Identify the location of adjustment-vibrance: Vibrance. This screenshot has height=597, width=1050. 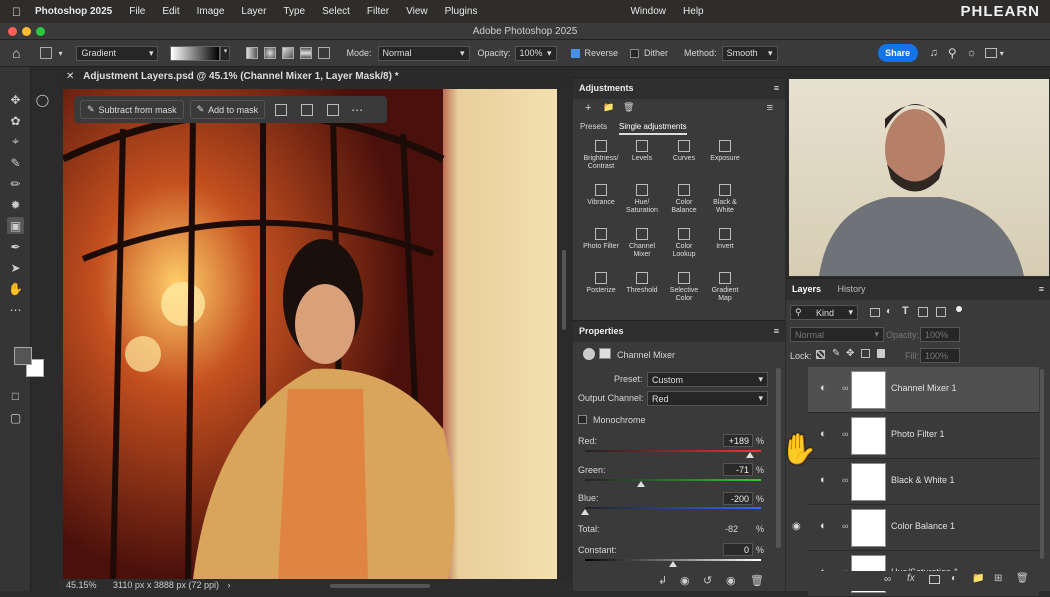
(601, 195).